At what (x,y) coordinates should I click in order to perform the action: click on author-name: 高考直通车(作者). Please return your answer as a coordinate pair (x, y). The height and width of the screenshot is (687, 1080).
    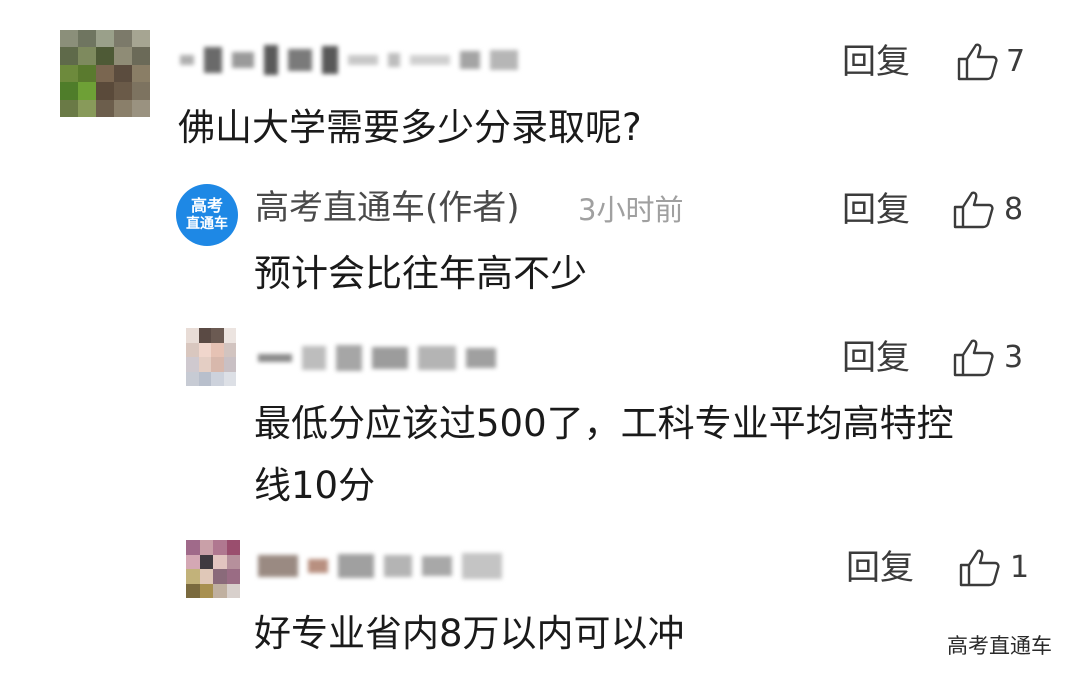
    Looking at the image, I should click on (387, 208).